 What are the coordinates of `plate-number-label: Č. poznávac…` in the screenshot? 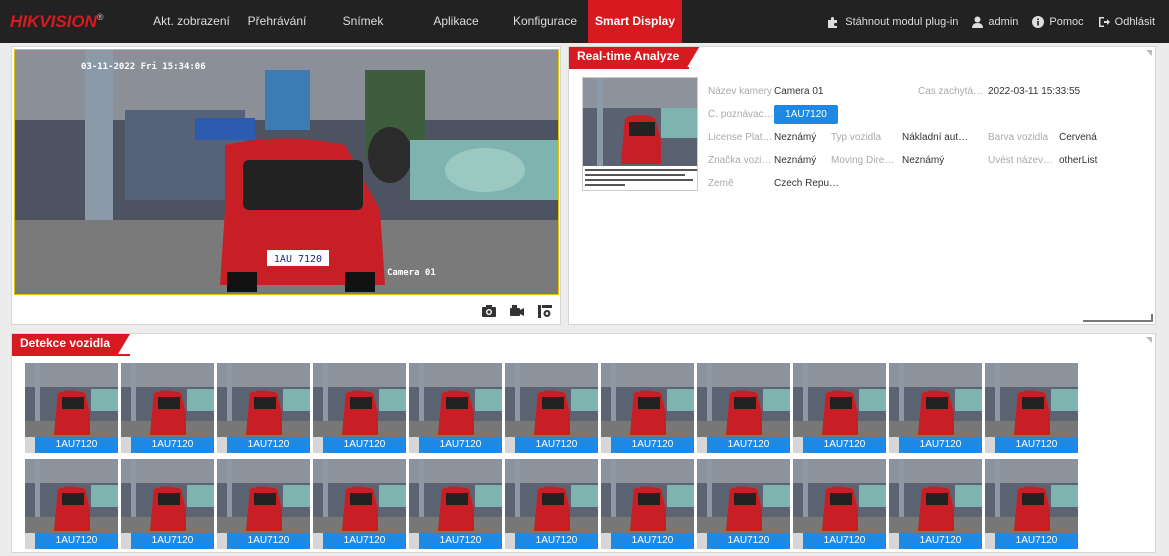 It's located at (741, 114).